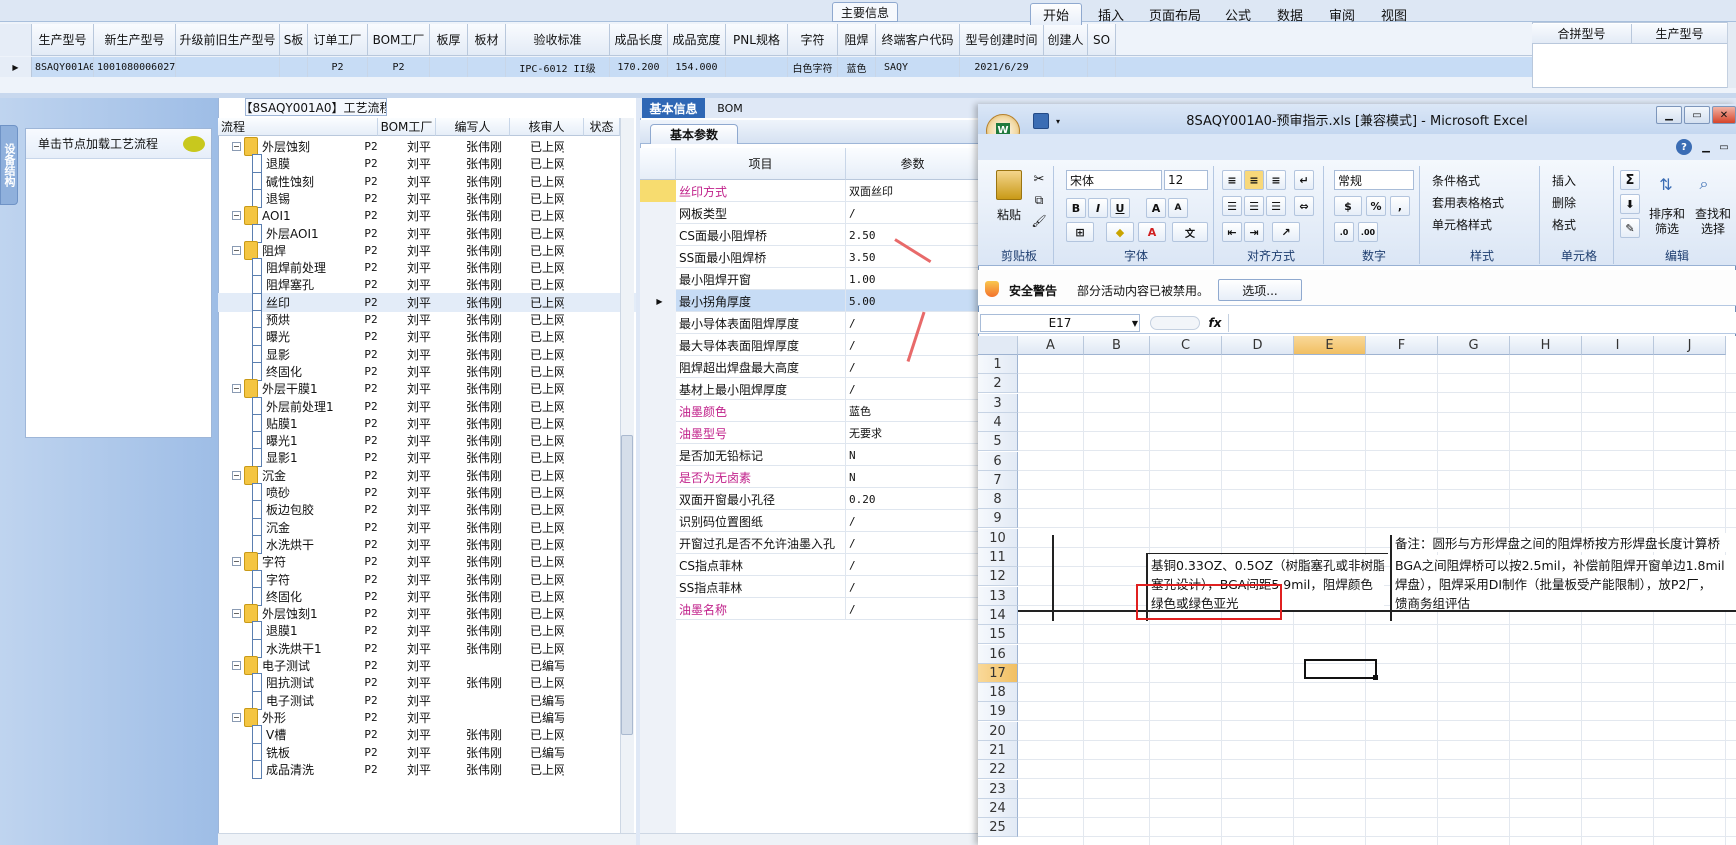  I want to click on param-col-value: 参数, so click(913, 164).